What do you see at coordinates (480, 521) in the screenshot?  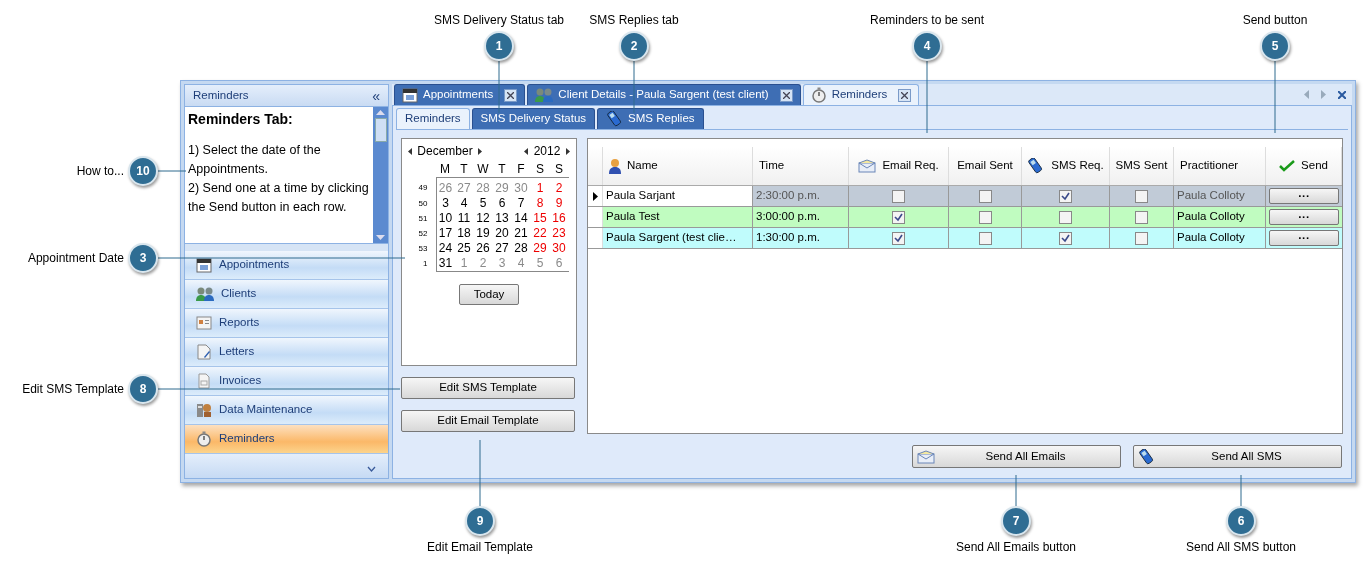 I see `callout-marker: 9` at bounding box center [480, 521].